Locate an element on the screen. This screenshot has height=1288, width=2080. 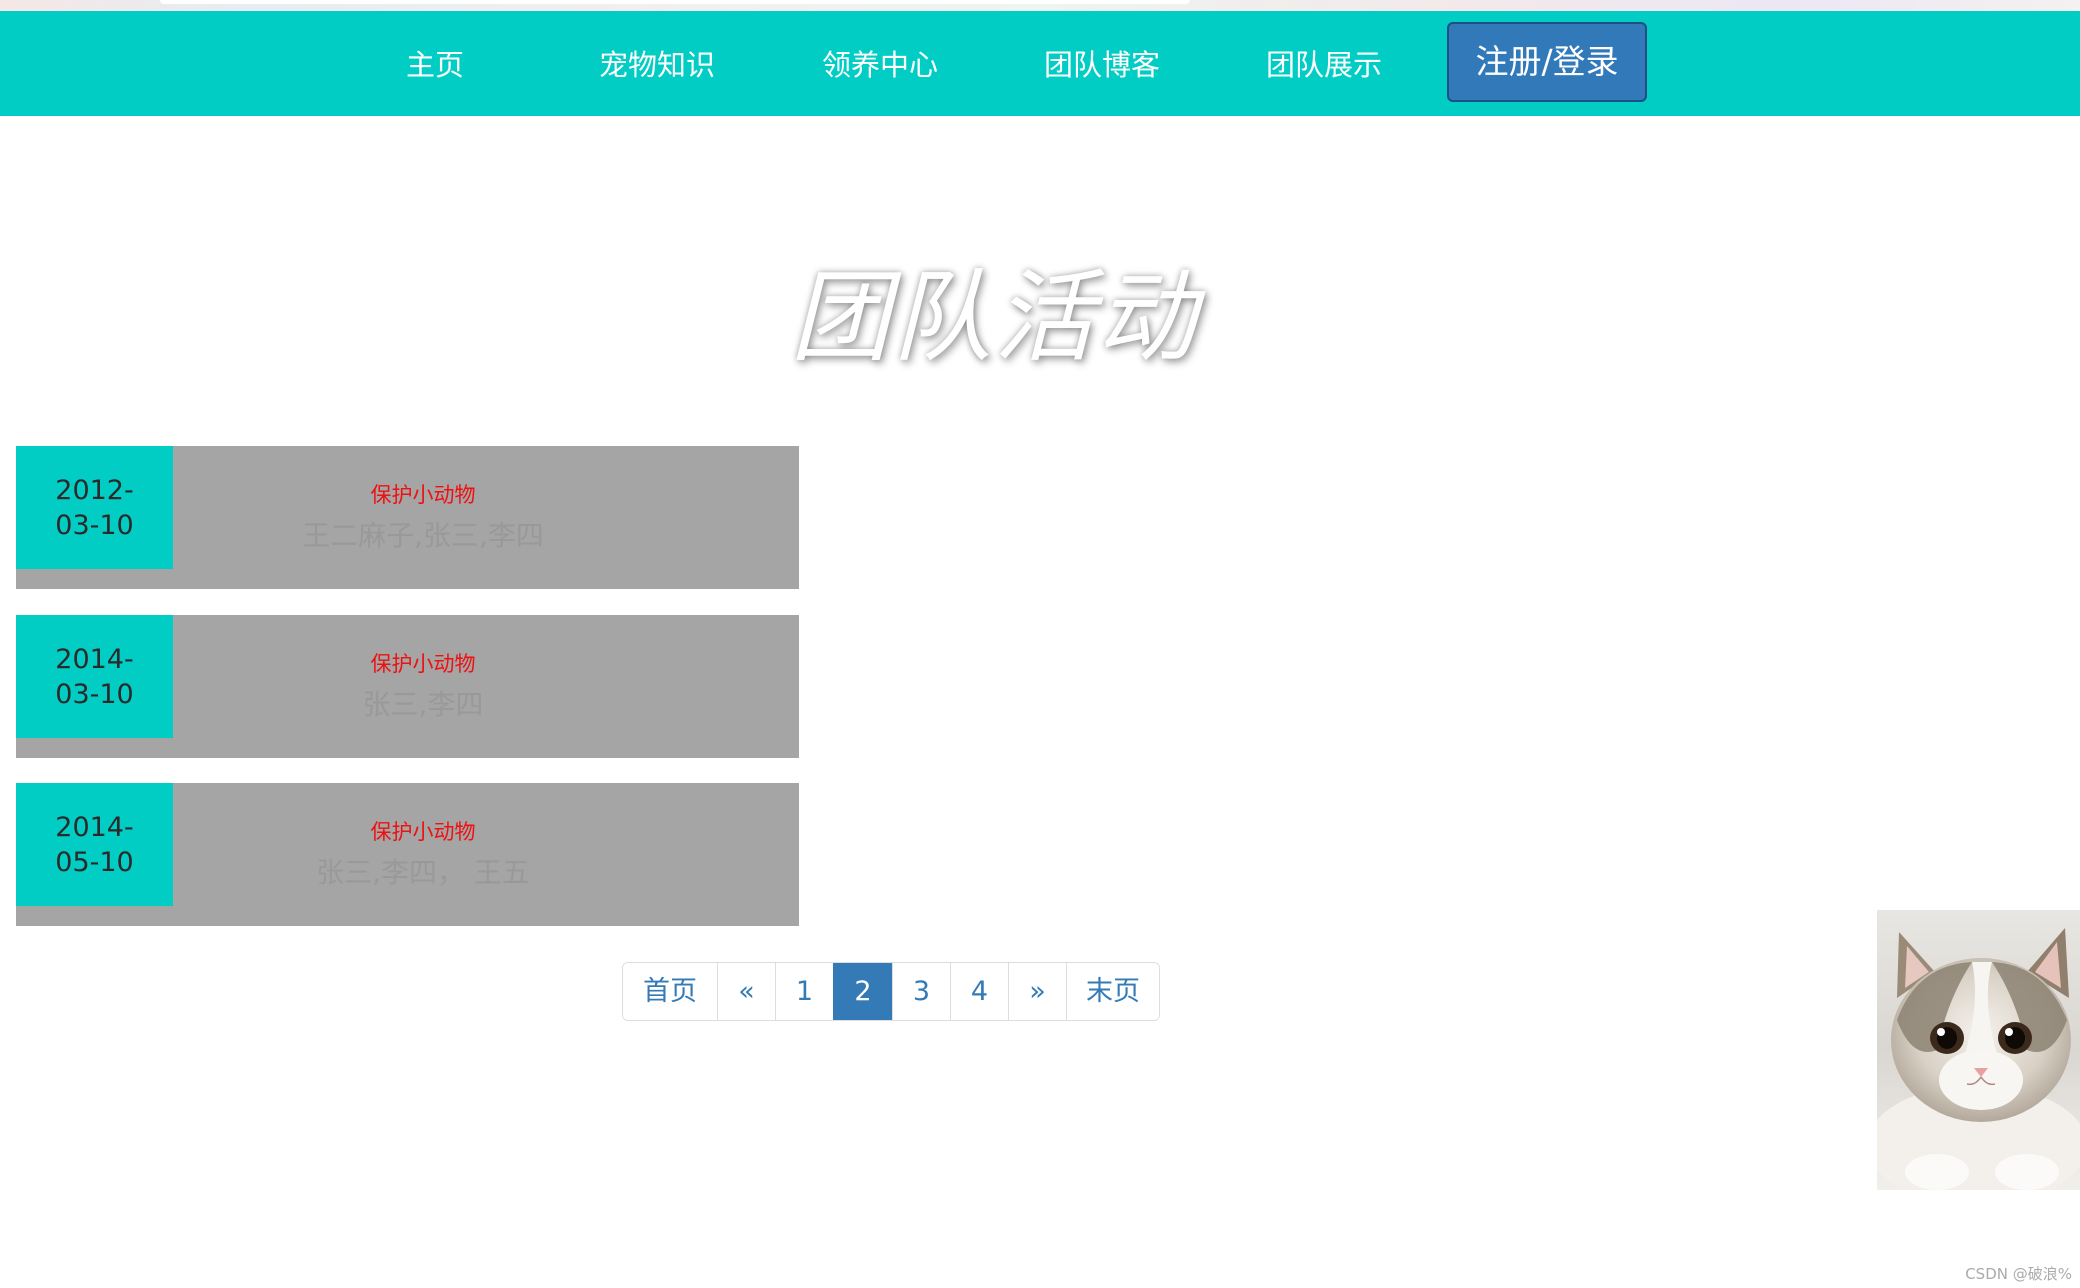
pagination-prev: « is located at coordinates (746, 991).